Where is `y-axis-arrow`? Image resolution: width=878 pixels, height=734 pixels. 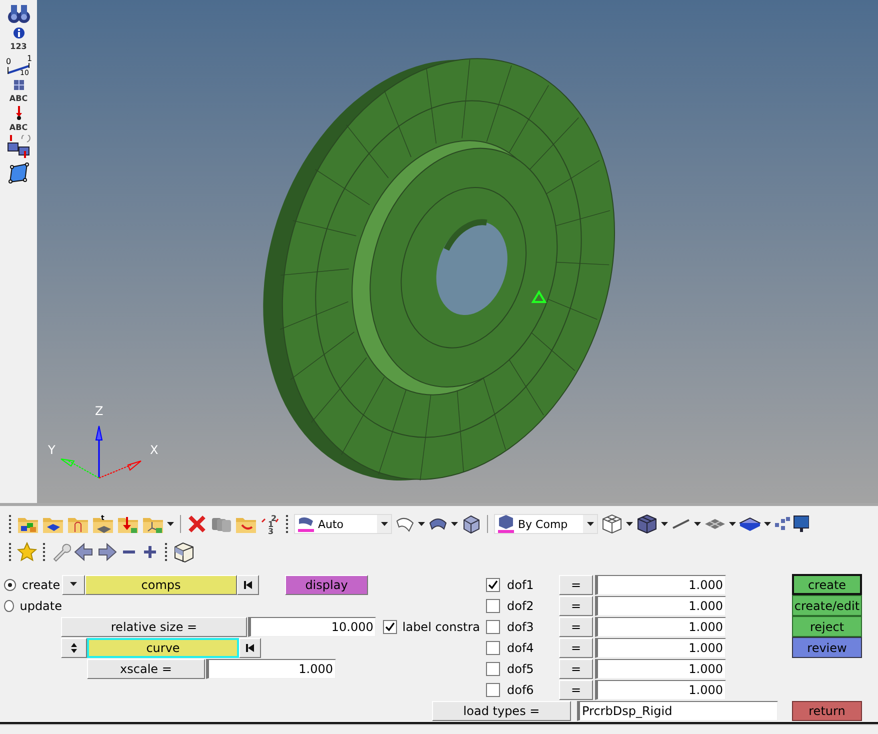
y-axis-arrow is located at coordinates (80, 468).